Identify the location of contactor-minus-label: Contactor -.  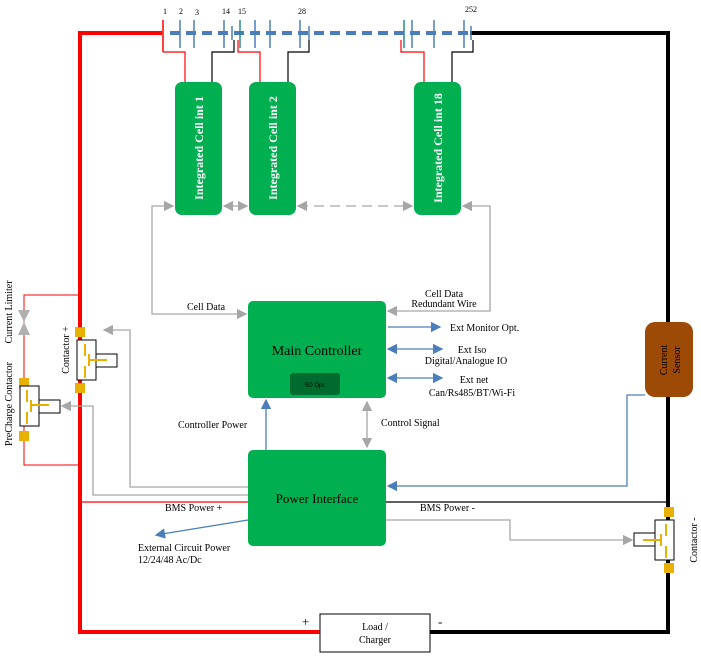
(694, 539).